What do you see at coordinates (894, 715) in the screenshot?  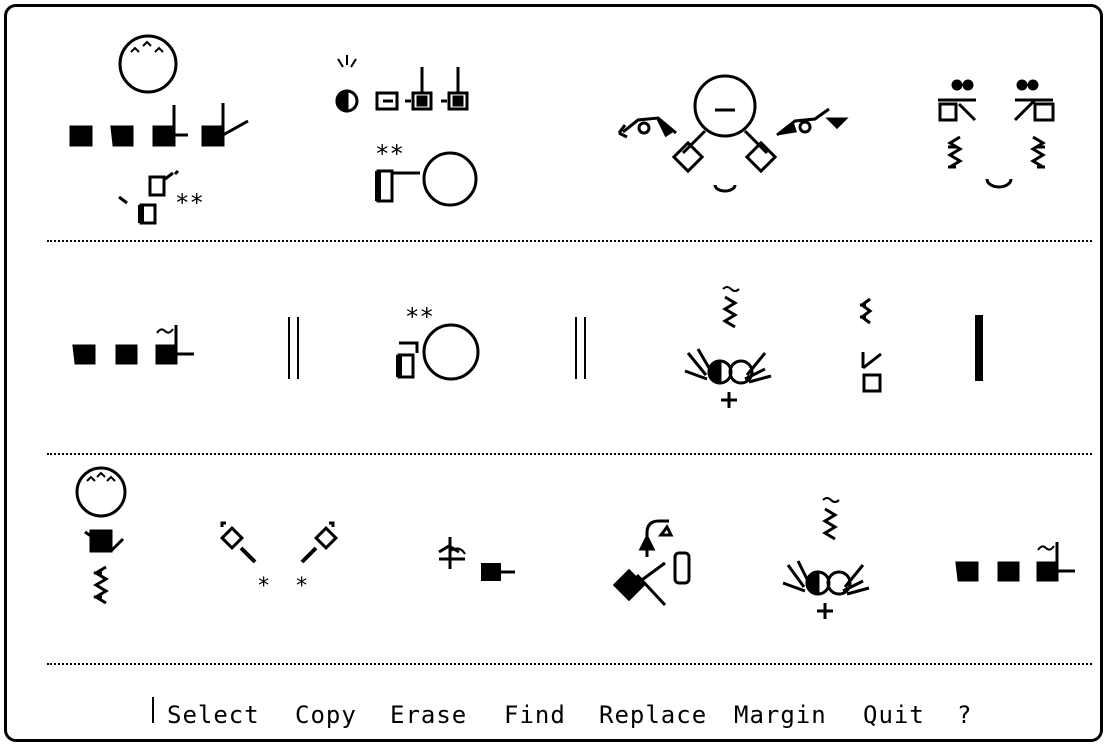 I see `menu-item-quit: Quit` at bounding box center [894, 715].